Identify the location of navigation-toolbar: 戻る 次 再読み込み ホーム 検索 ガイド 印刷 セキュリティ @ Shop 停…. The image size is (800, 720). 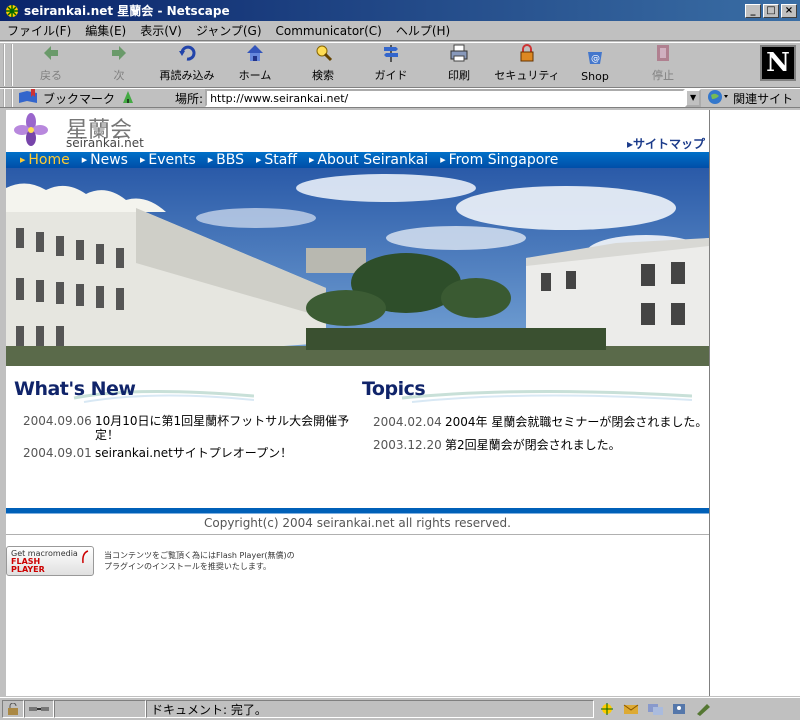
(400, 65).